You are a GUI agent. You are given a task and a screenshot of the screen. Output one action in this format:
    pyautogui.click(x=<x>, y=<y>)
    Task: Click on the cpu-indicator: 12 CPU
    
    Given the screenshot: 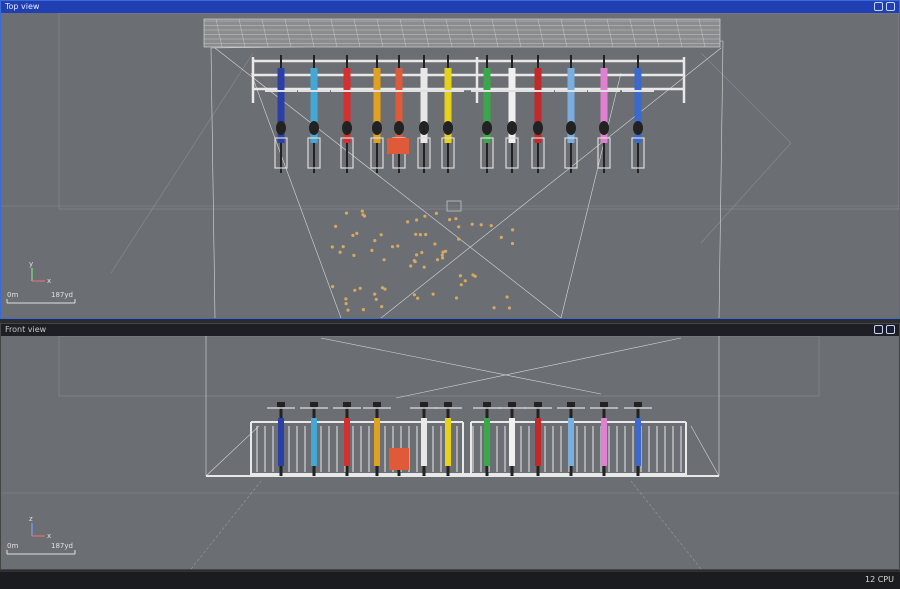 What is the action you would take?
    pyautogui.click(x=879, y=579)
    